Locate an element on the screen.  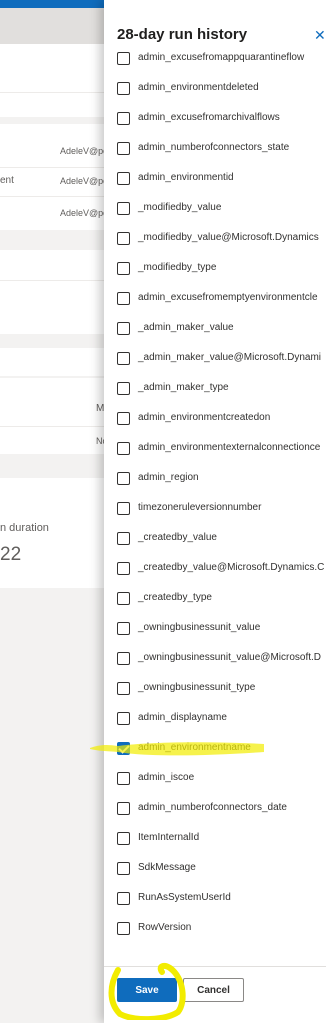
column-option: _createdby_value is located at coordinates (215, 539).